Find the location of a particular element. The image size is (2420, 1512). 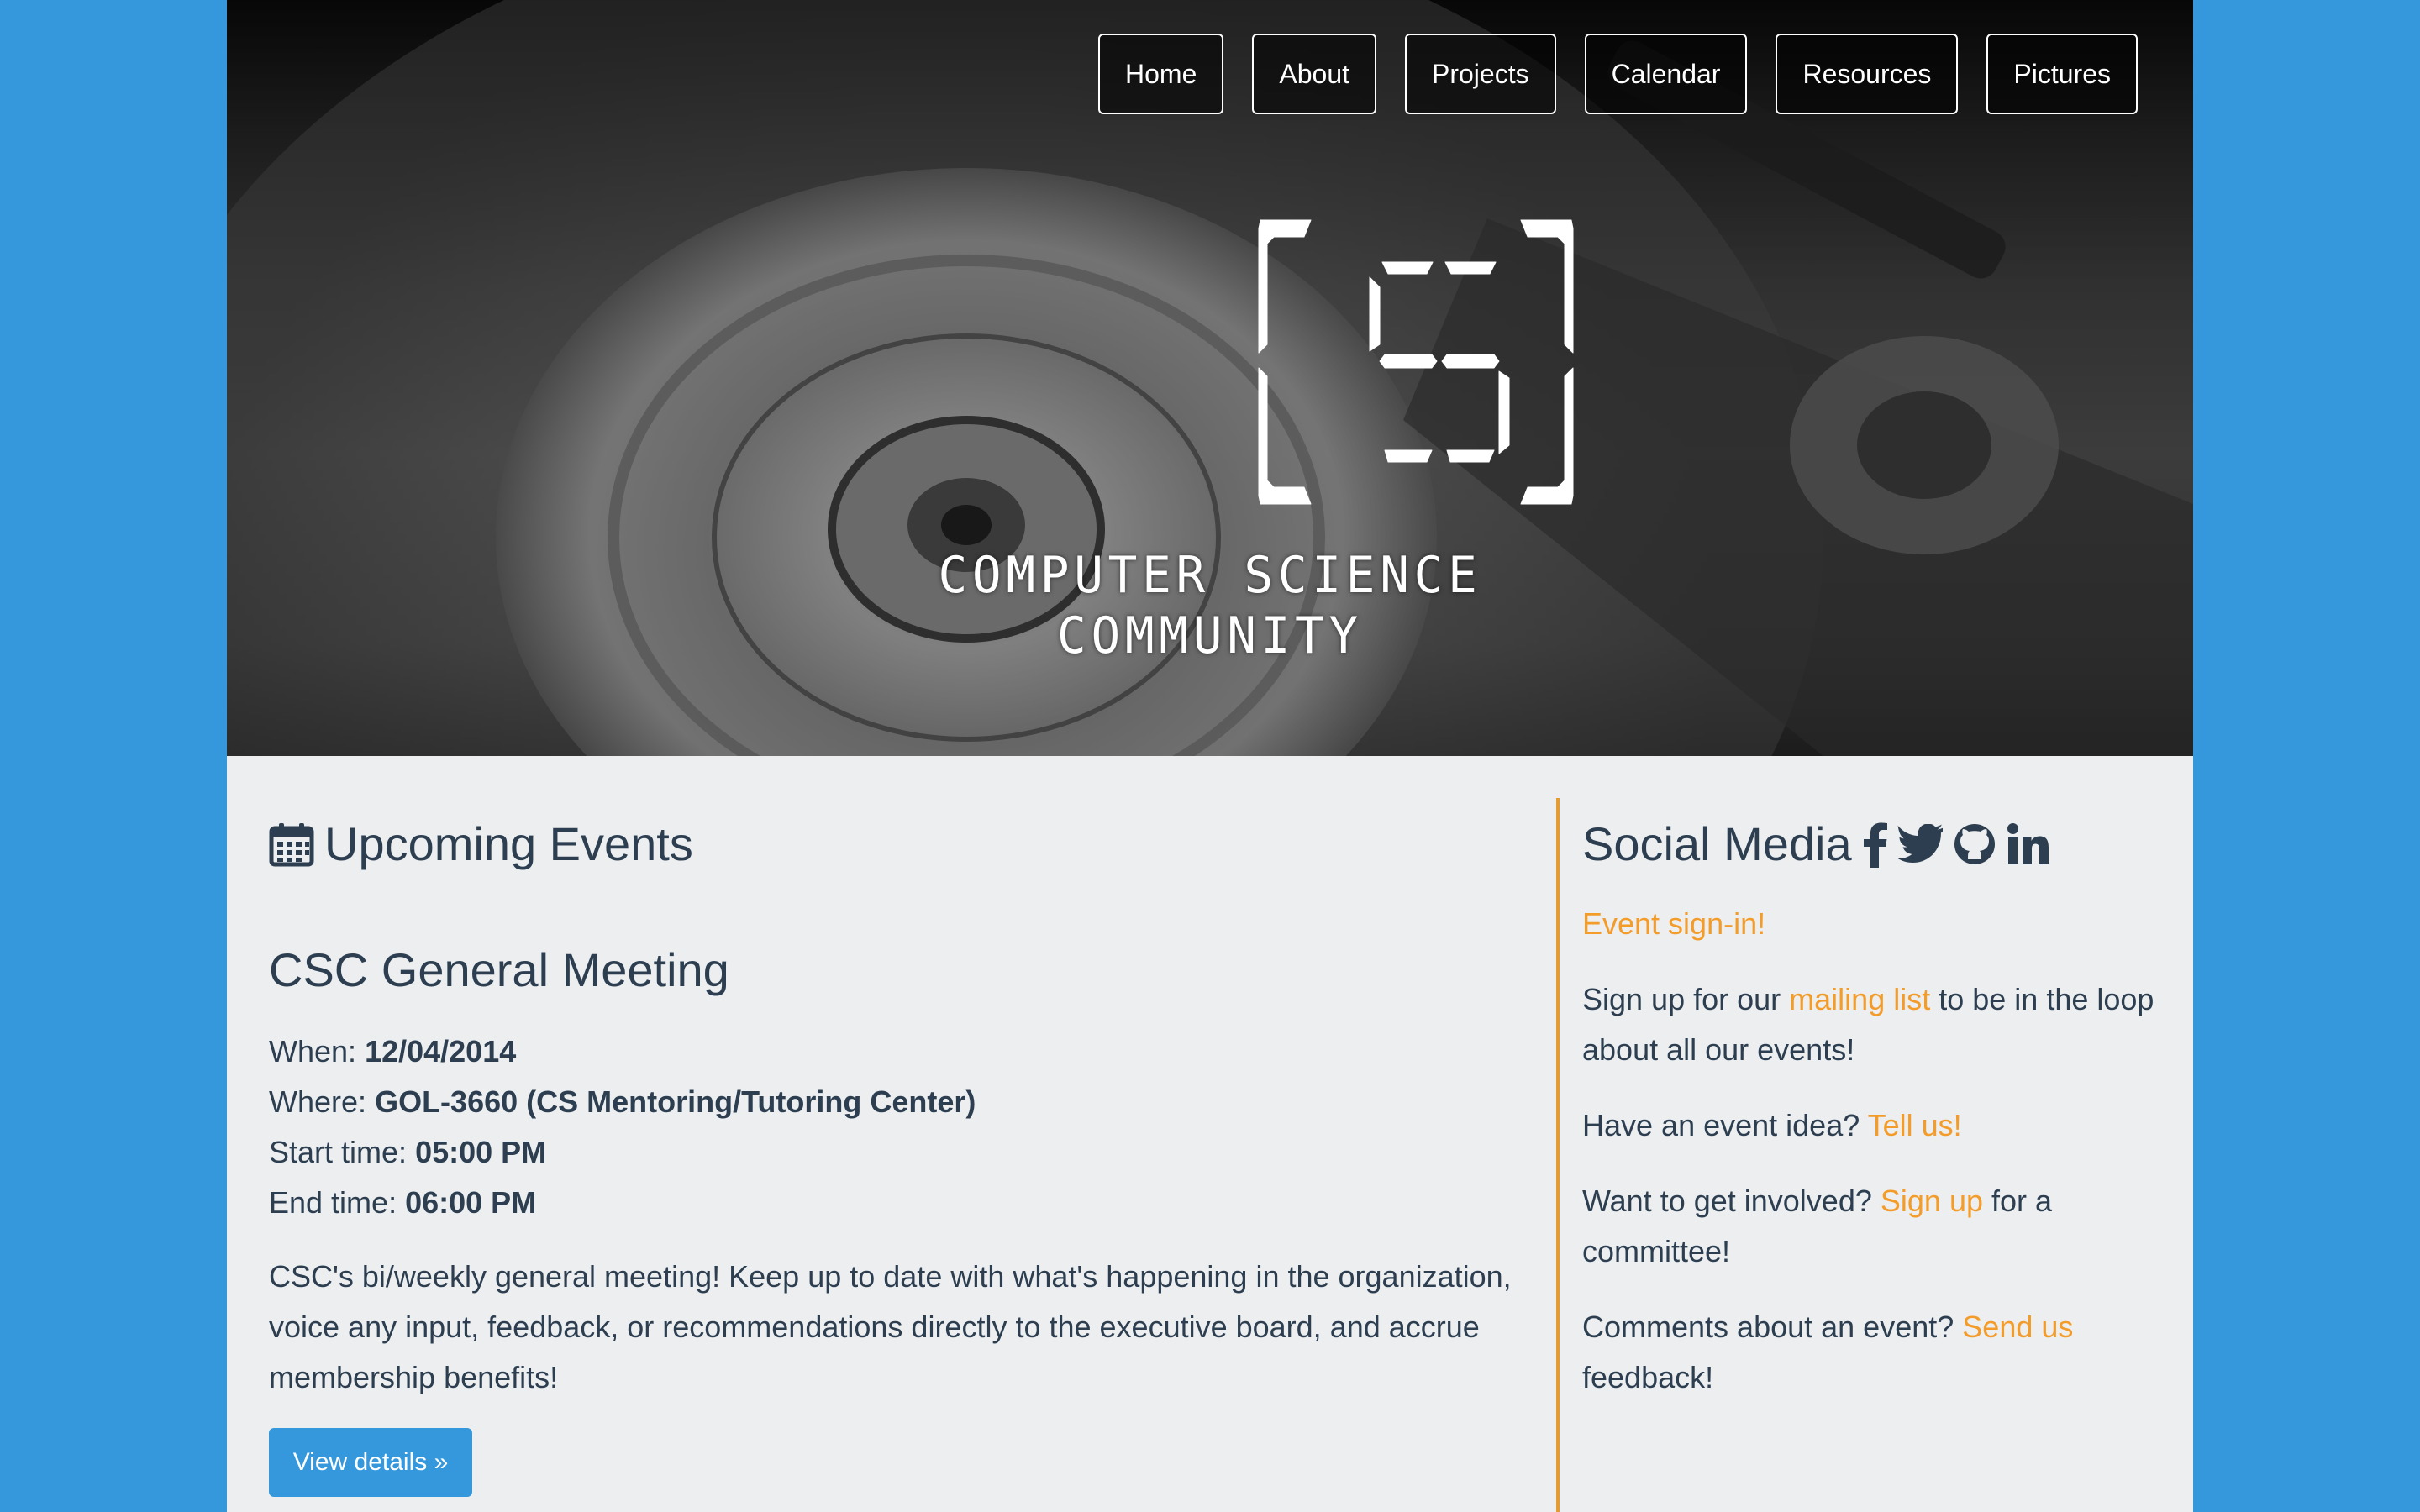

event-when-value: 12/04/2014 is located at coordinates (441, 1051).